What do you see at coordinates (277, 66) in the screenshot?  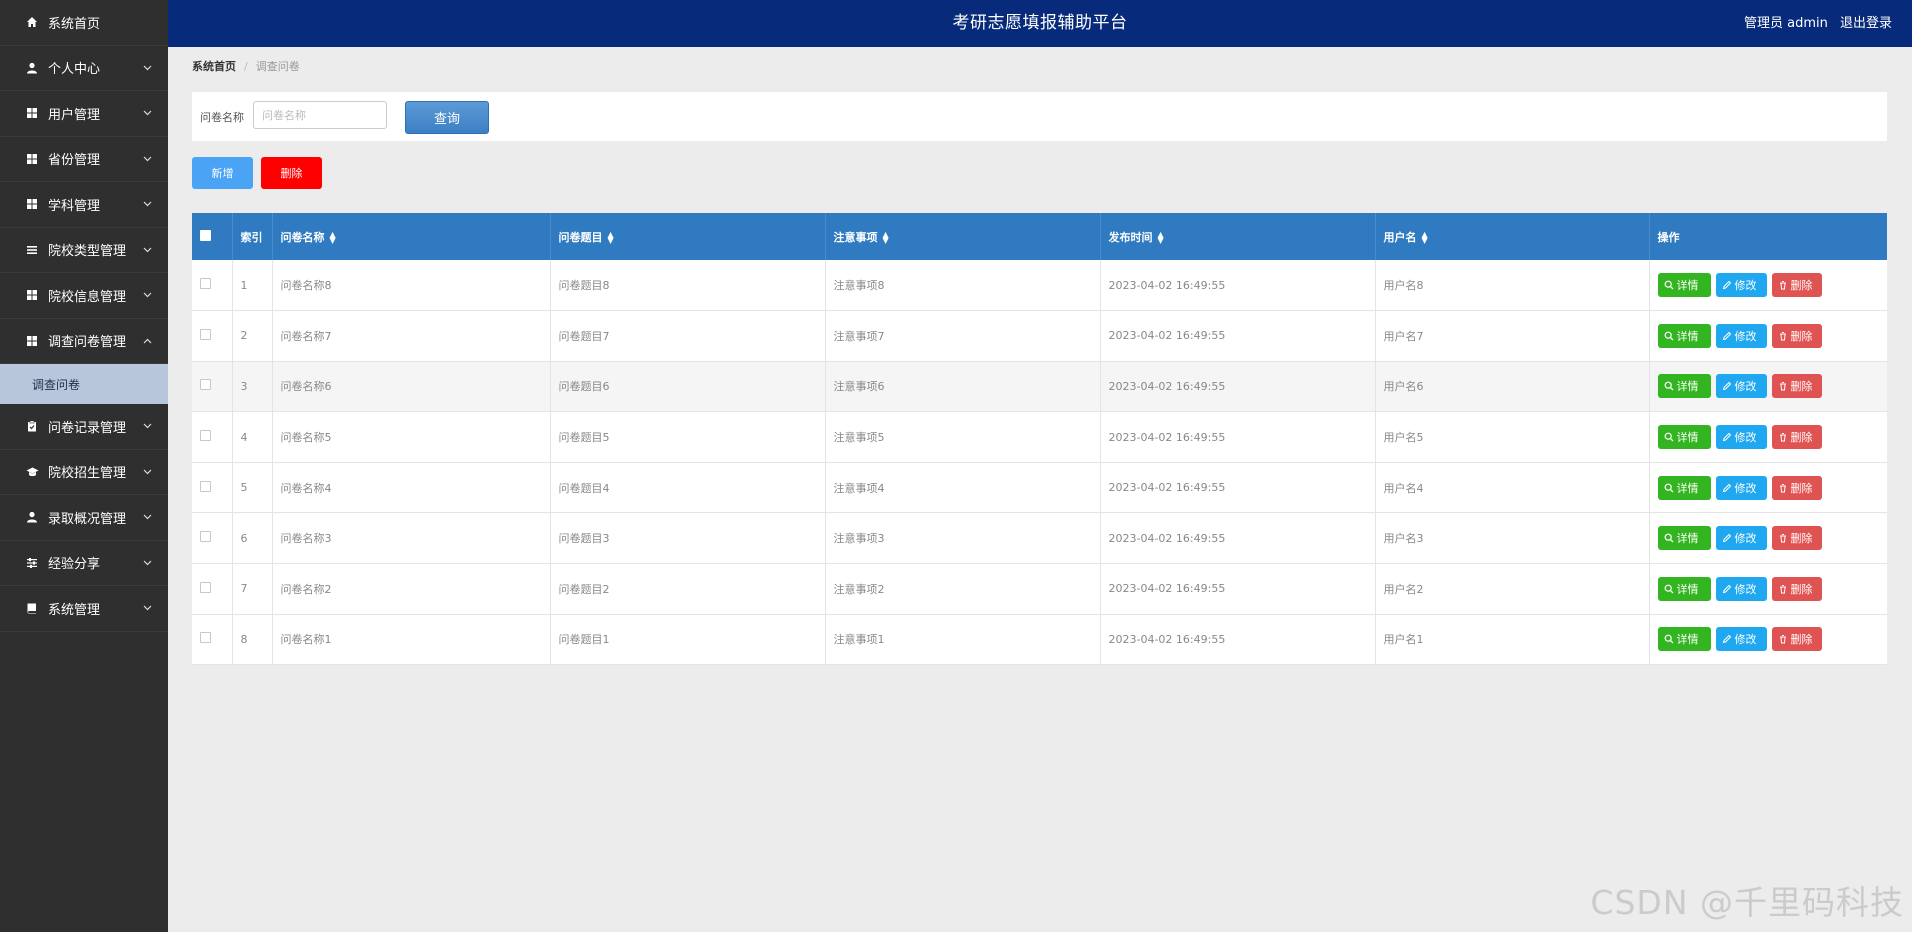 I see `breadcrumb-current: 调查问卷` at bounding box center [277, 66].